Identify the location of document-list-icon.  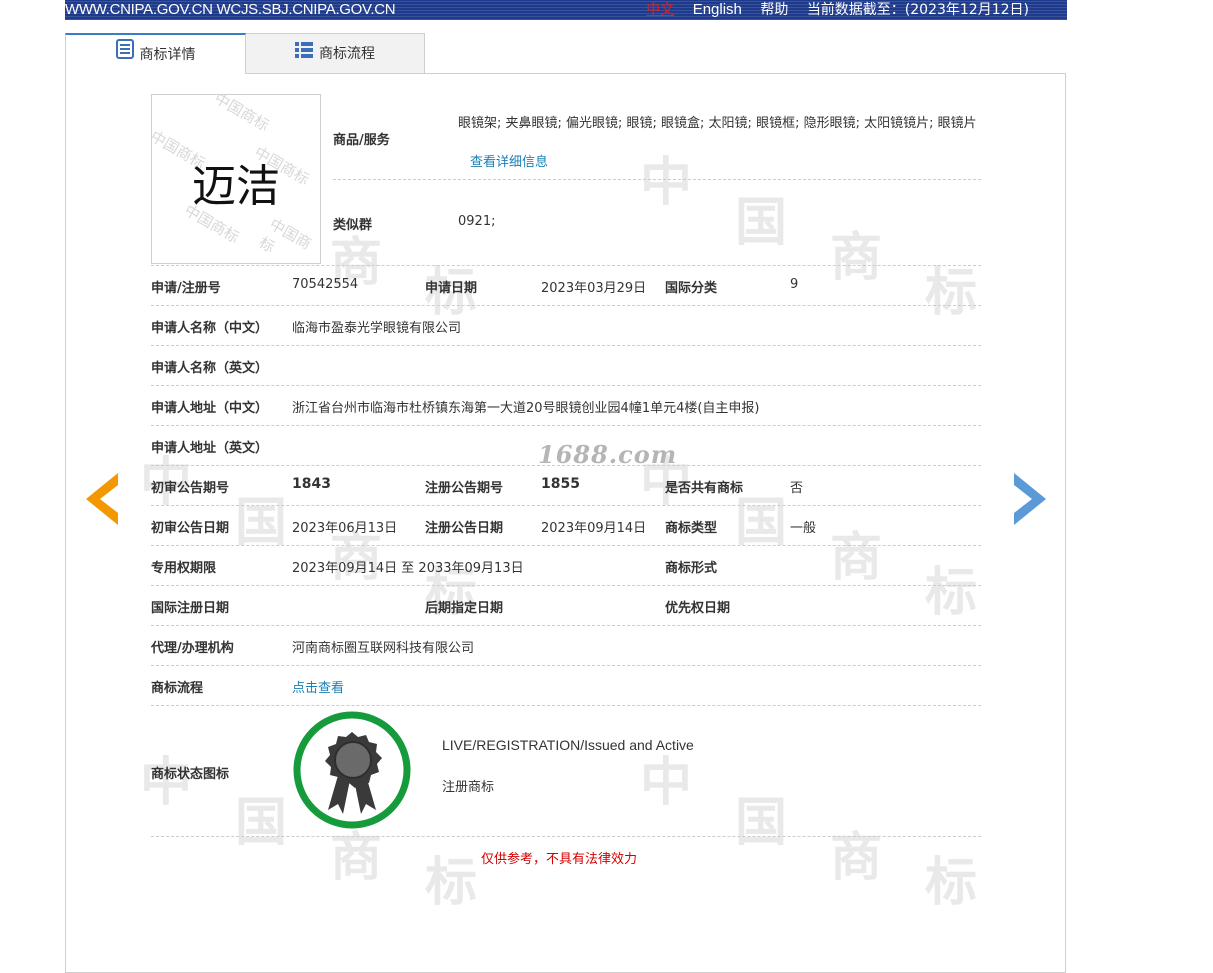
(124, 55).